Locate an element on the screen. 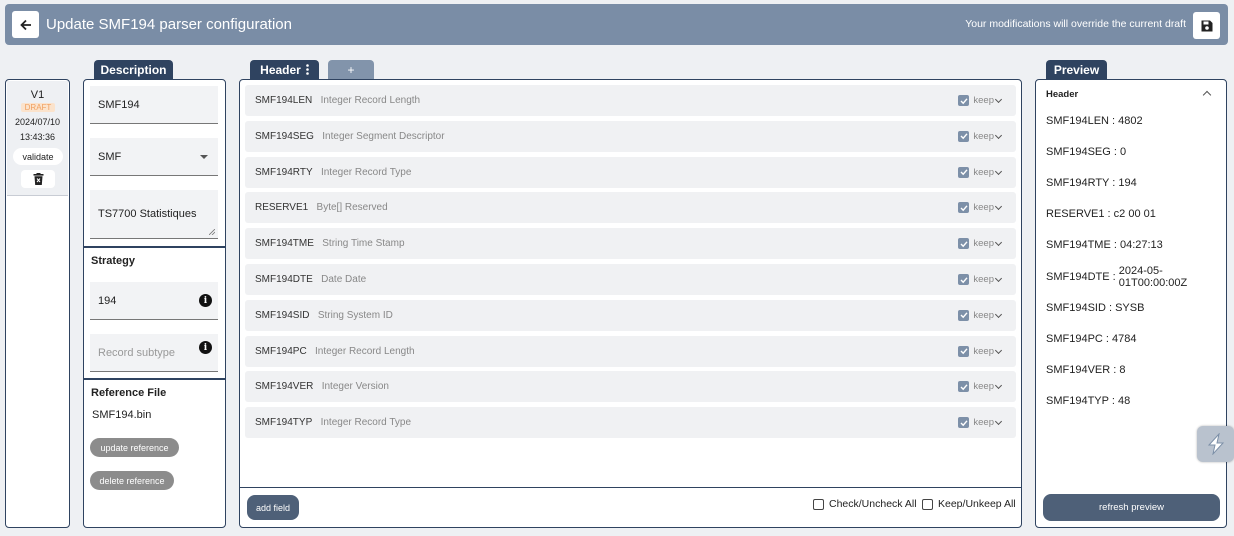 The image size is (1234, 536). delete-reference-button: delete reference is located at coordinates (132, 480).